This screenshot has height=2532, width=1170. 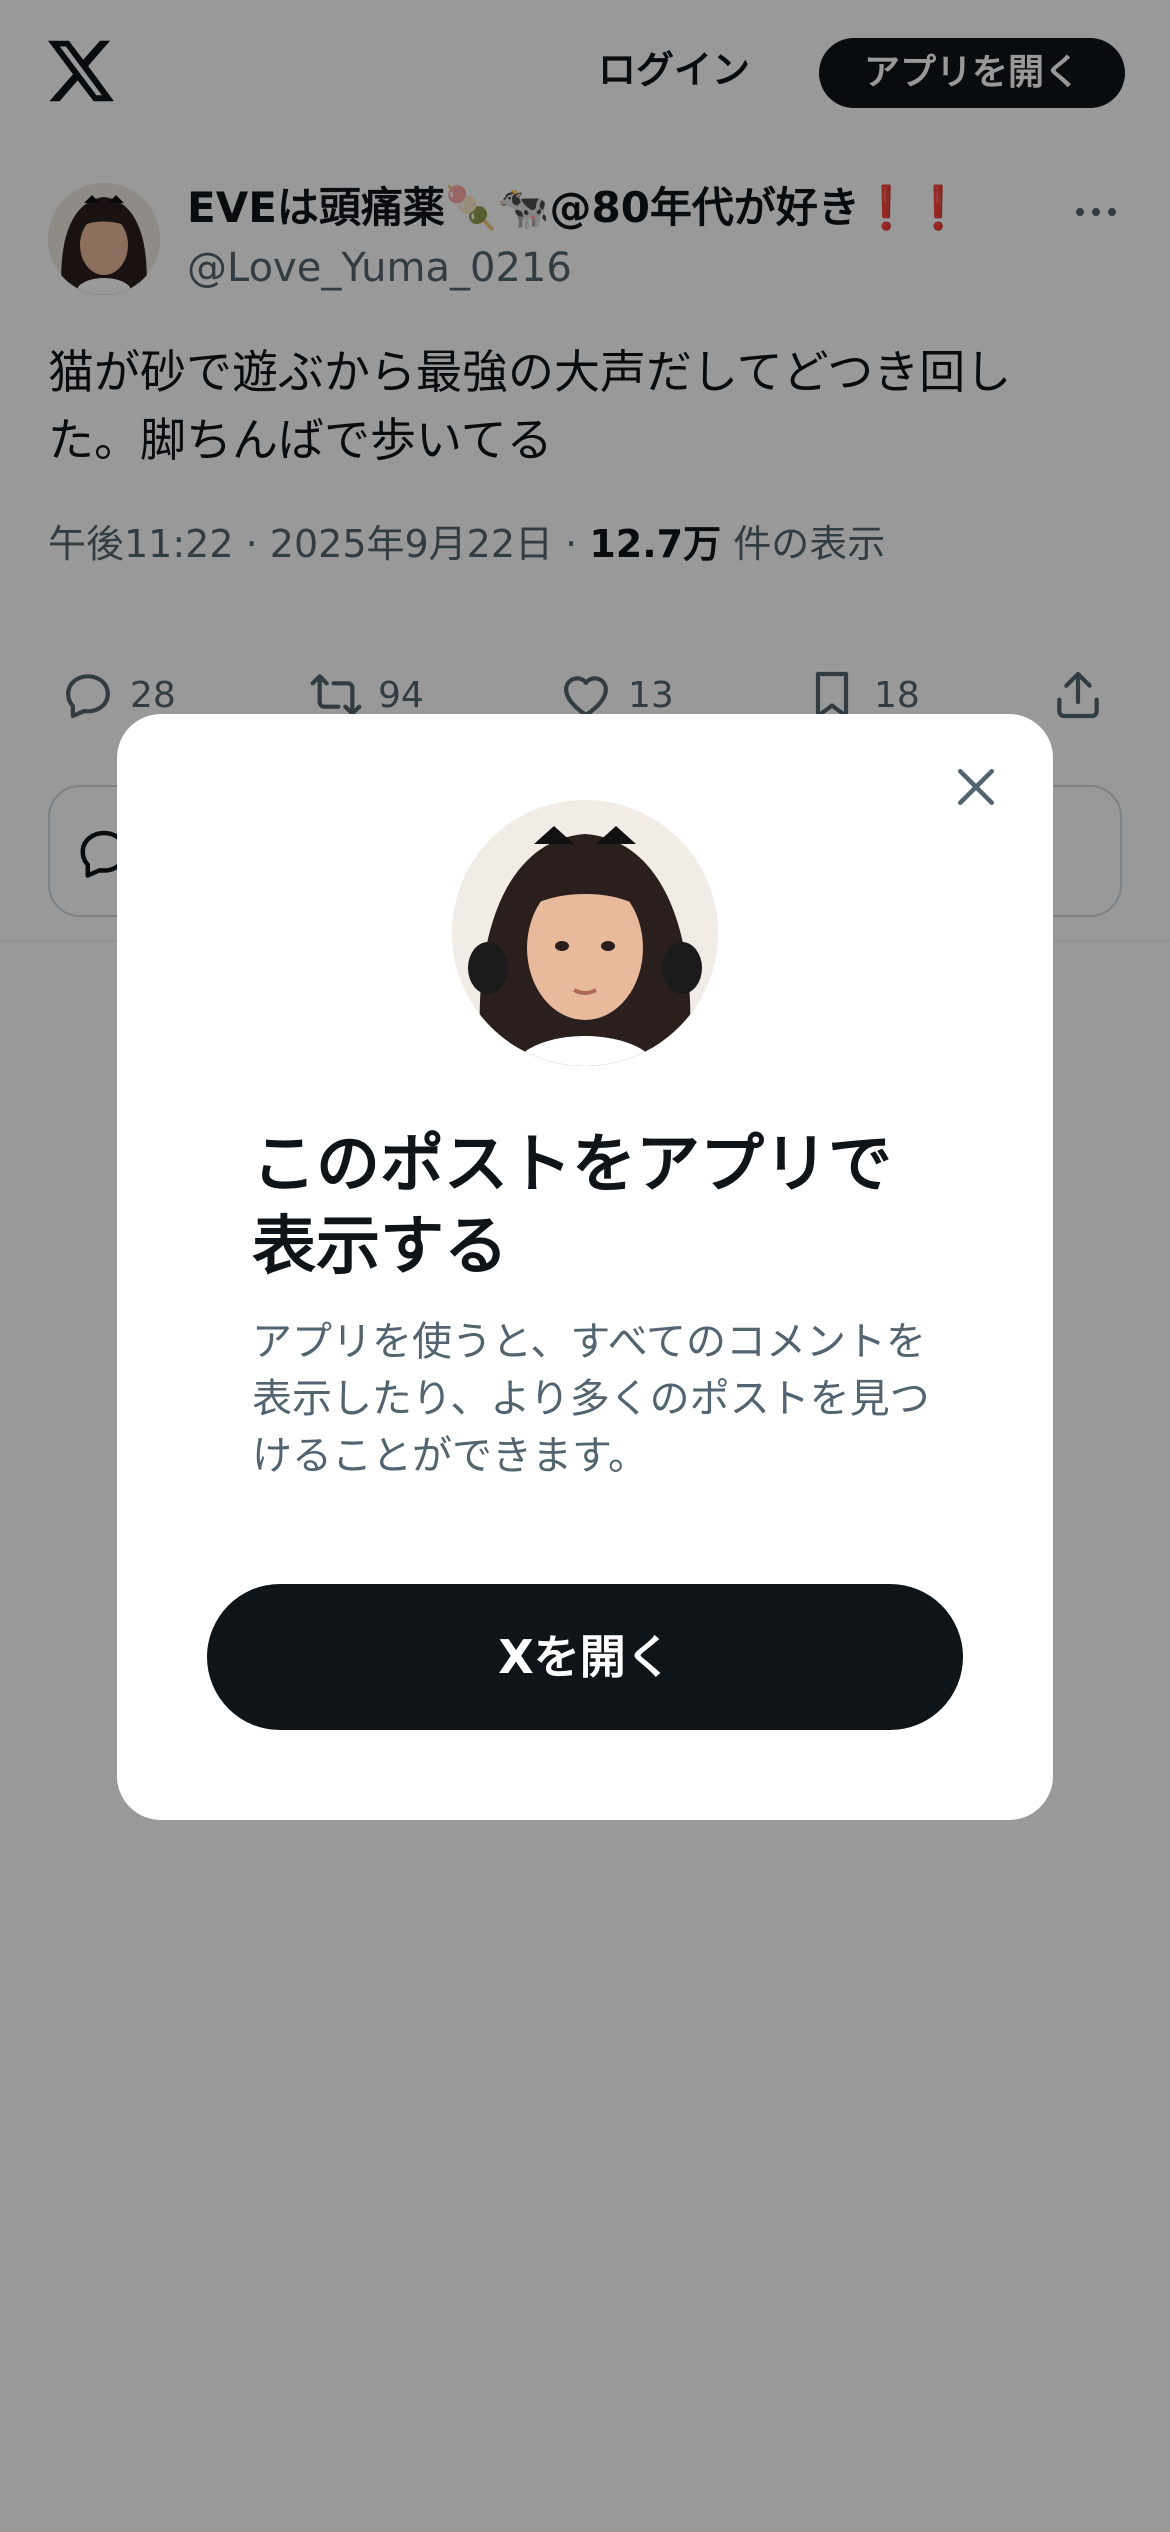 I want to click on modal-title: このポストをアプリで表示する, so click(x=572, y=1206).